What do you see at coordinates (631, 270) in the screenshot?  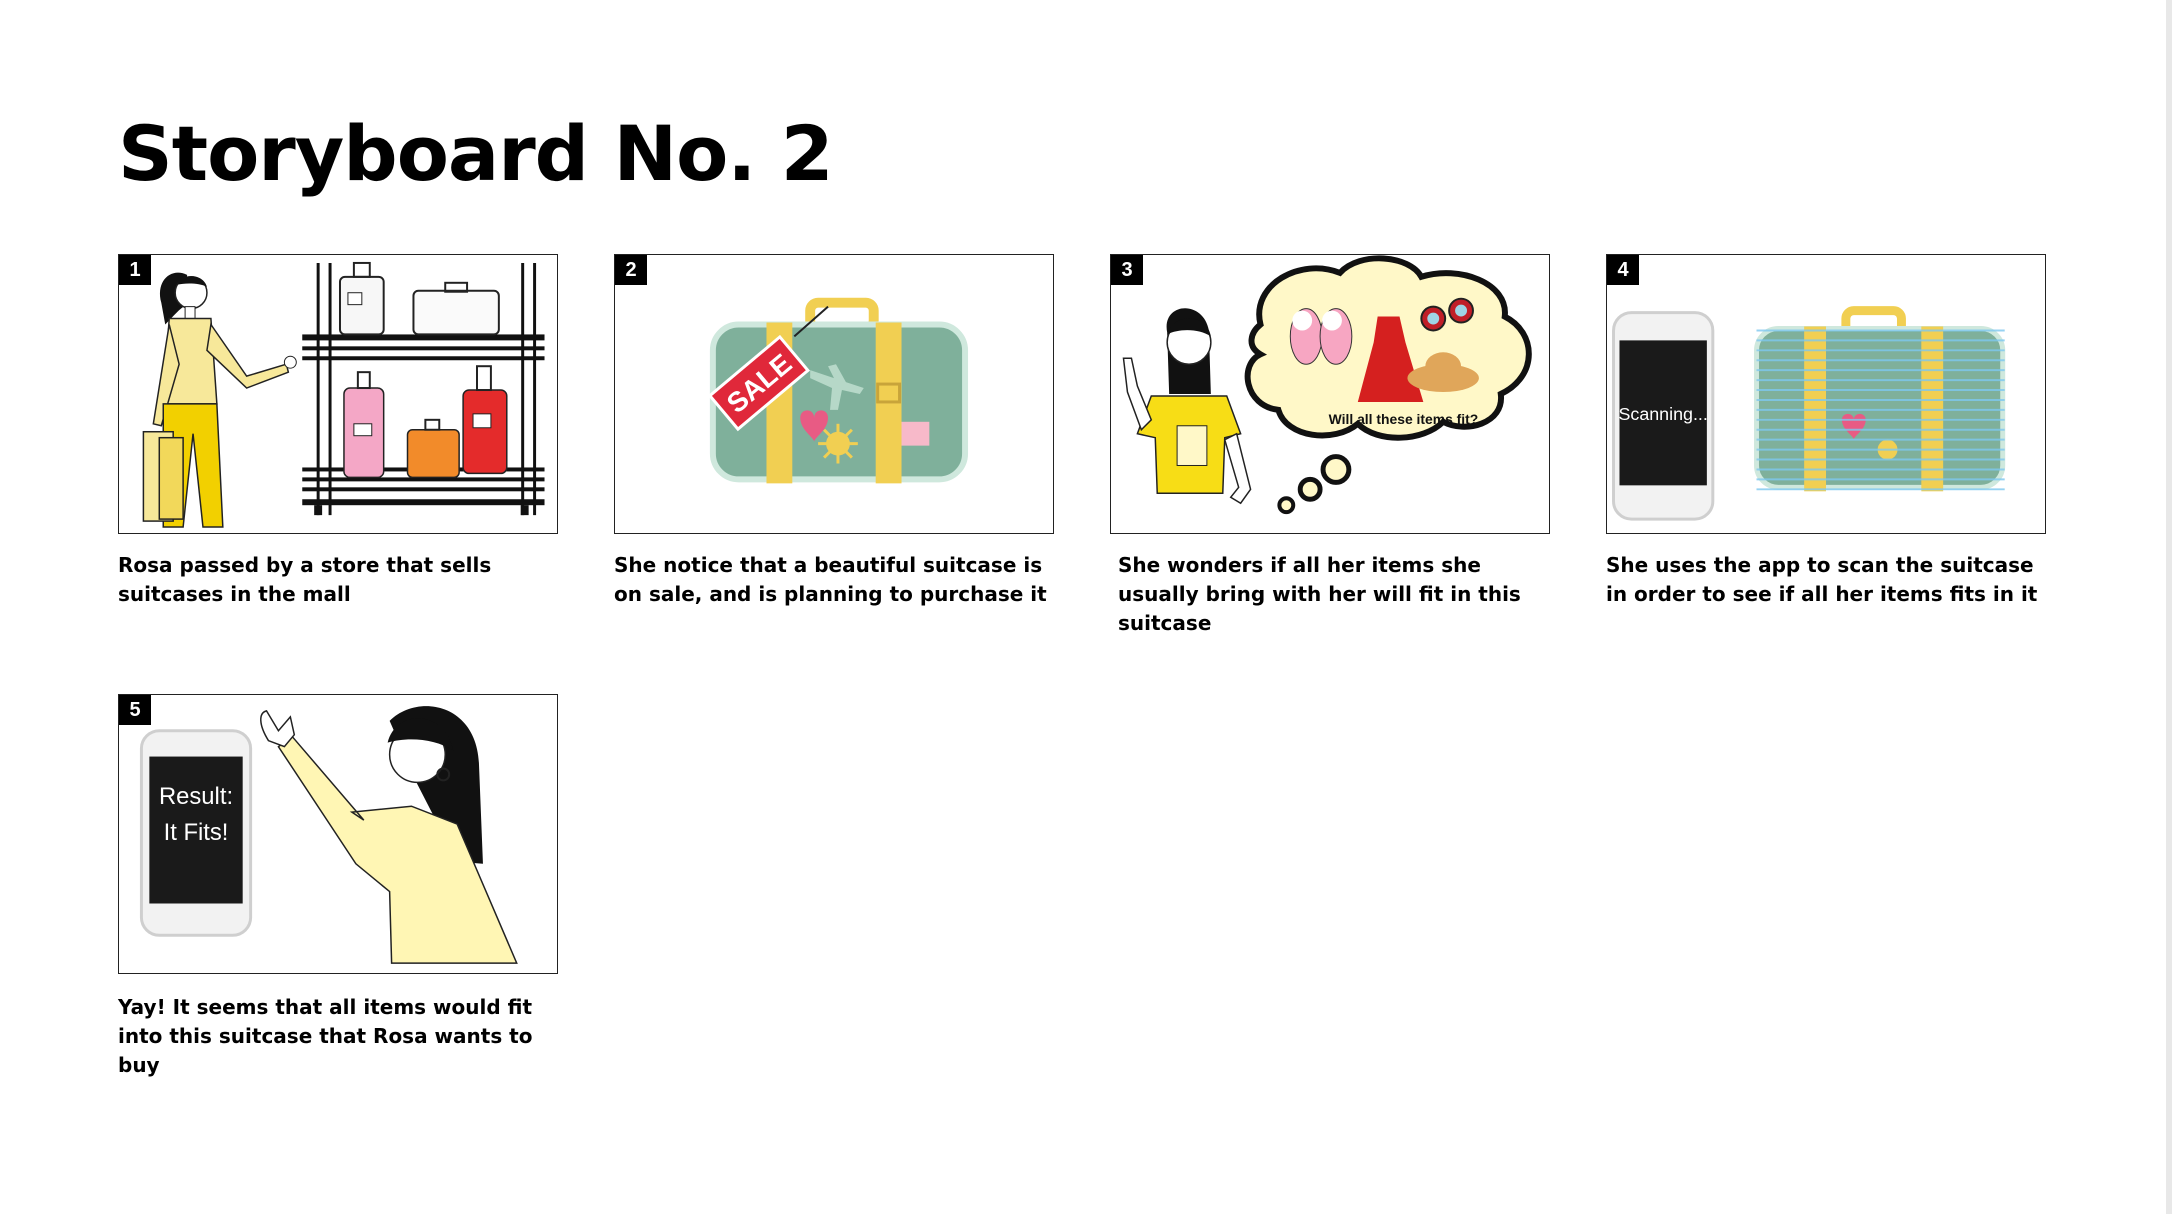 I see `panel-number: 2` at bounding box center [631, 270].